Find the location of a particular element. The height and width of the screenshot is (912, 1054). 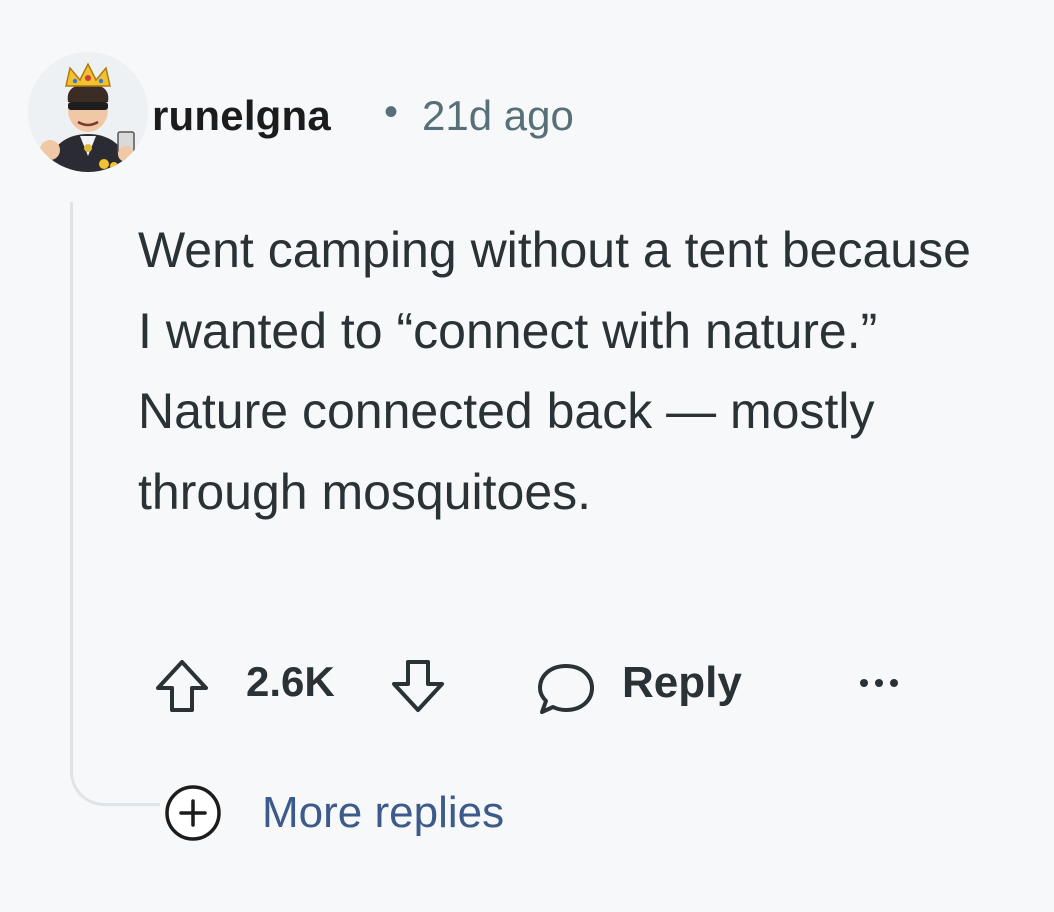

timestamp: 21d ago is located at coordinates (498, 116).